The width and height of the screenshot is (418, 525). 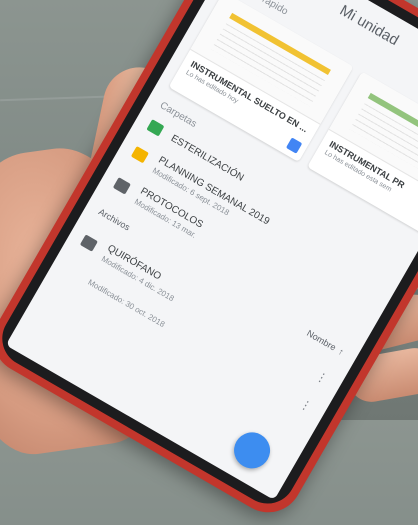 I want to click on add-button, so click(x=252, y=450).